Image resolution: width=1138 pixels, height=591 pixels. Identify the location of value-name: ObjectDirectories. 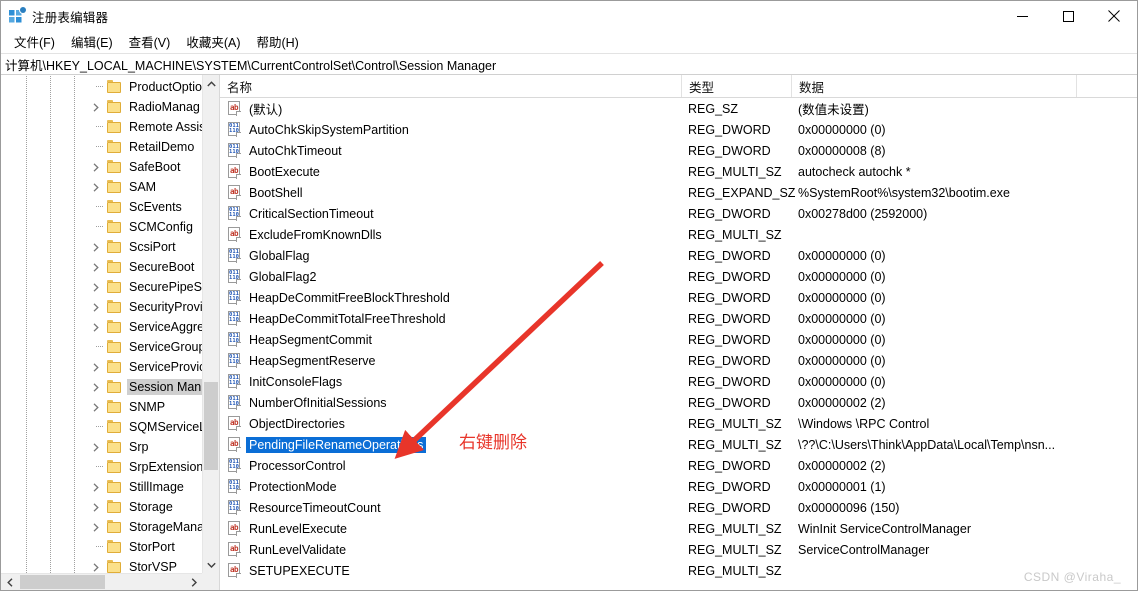
(297, 423).